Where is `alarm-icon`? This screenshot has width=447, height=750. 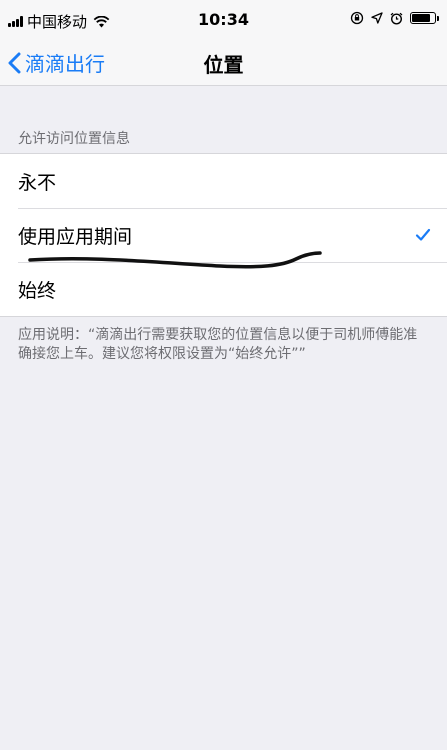
alarm-icon is located at coordinates (396, 18).